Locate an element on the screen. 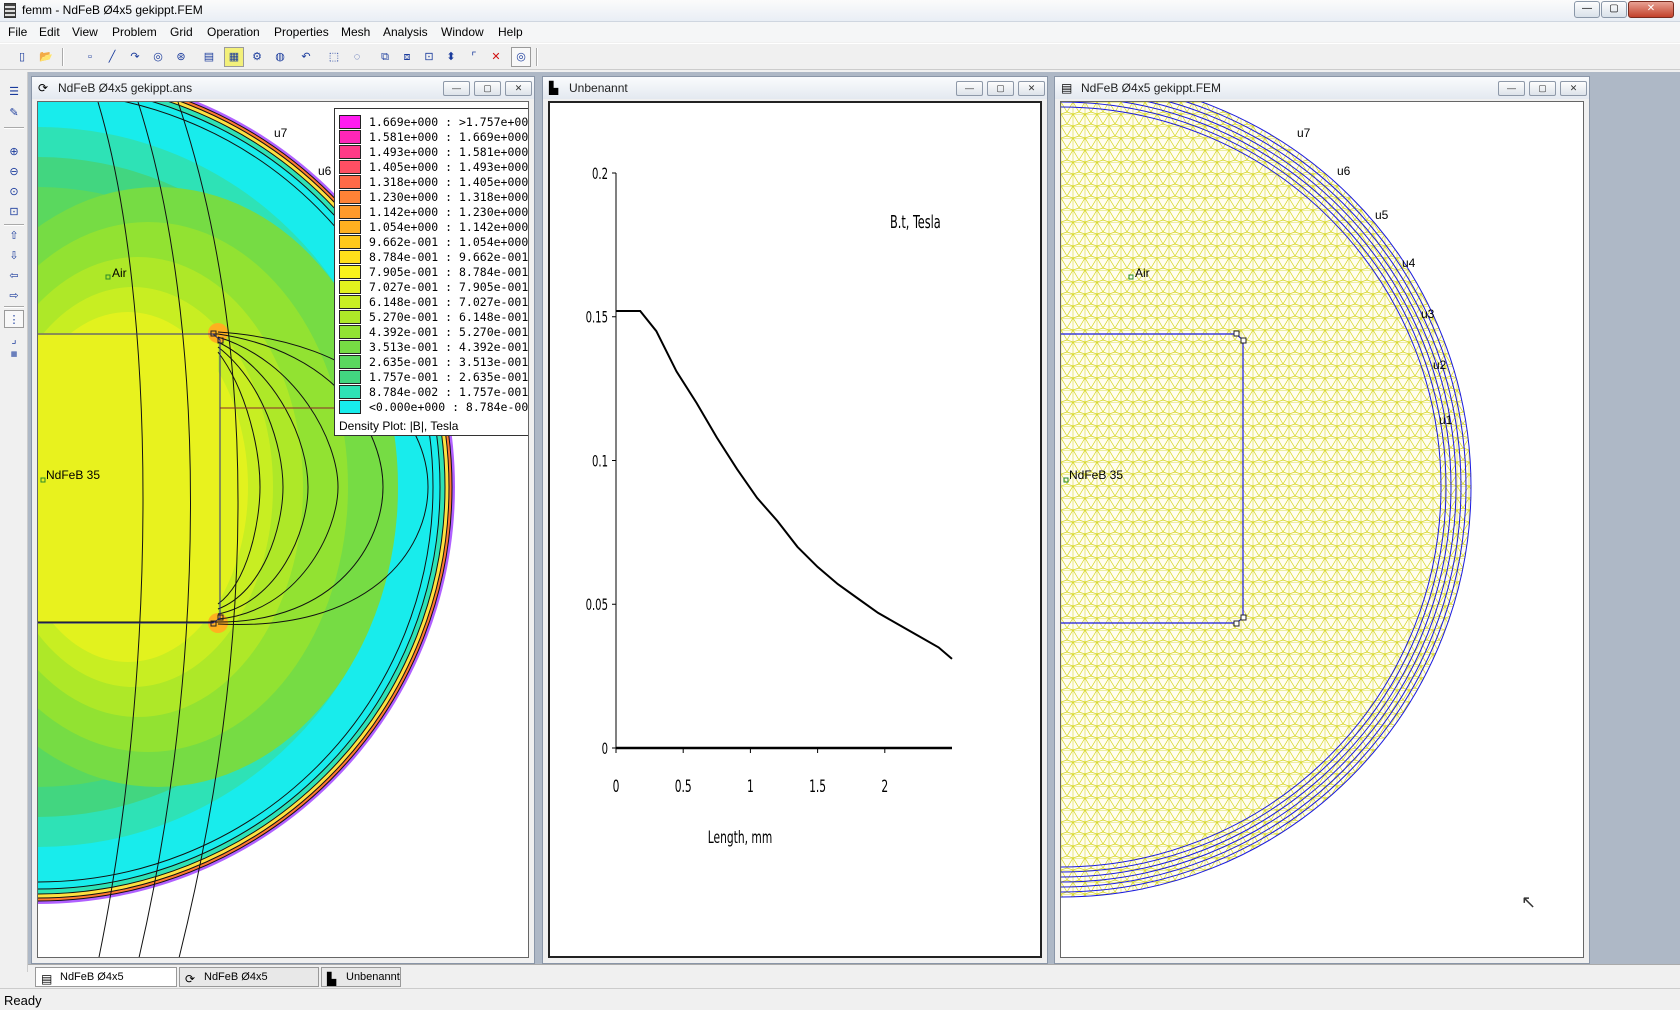 This screenshot has width=1680, height=1010. group-mode-icon: ⊛ is located at coordinates (181, 57).